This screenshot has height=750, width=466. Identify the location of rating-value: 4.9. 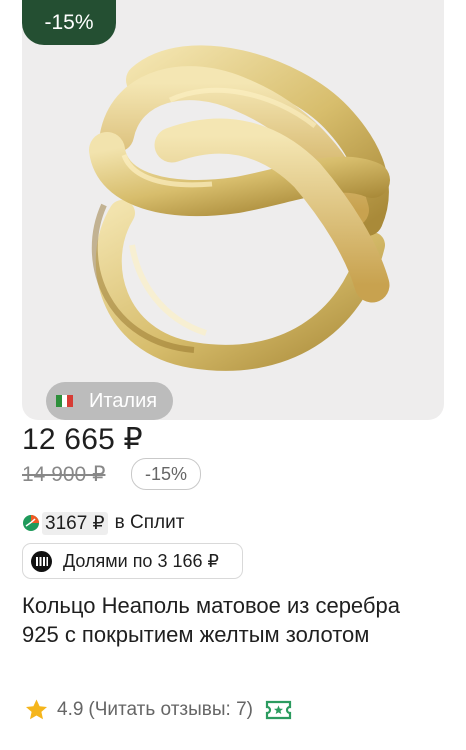
(70, 709).